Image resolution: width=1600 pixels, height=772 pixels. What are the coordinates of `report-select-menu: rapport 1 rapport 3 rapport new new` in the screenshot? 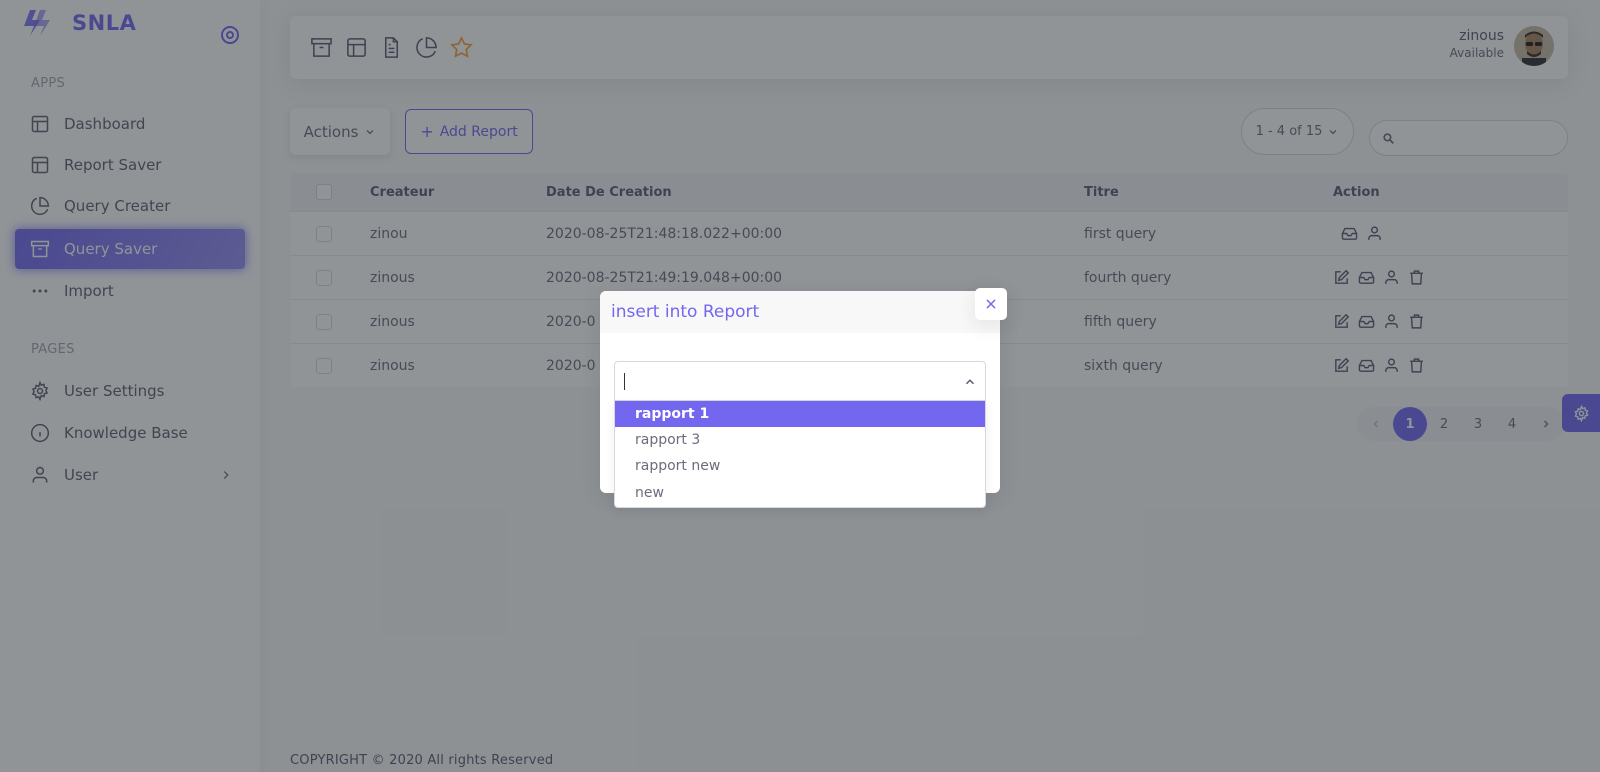 It's located at (800, 454).